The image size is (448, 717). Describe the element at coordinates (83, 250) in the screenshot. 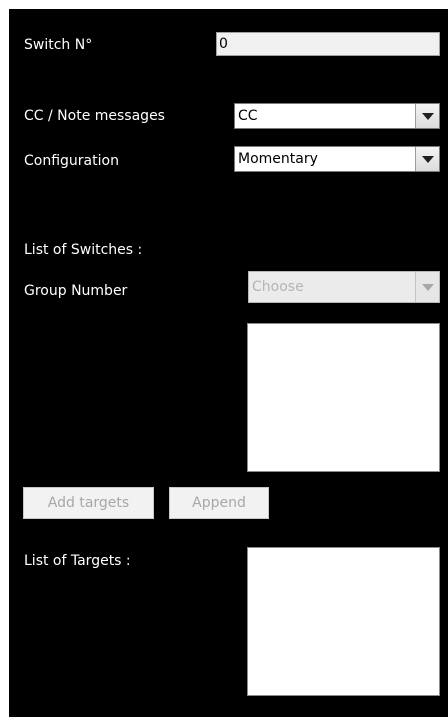

I see `switches-list-label: List of Switches :` at that location.